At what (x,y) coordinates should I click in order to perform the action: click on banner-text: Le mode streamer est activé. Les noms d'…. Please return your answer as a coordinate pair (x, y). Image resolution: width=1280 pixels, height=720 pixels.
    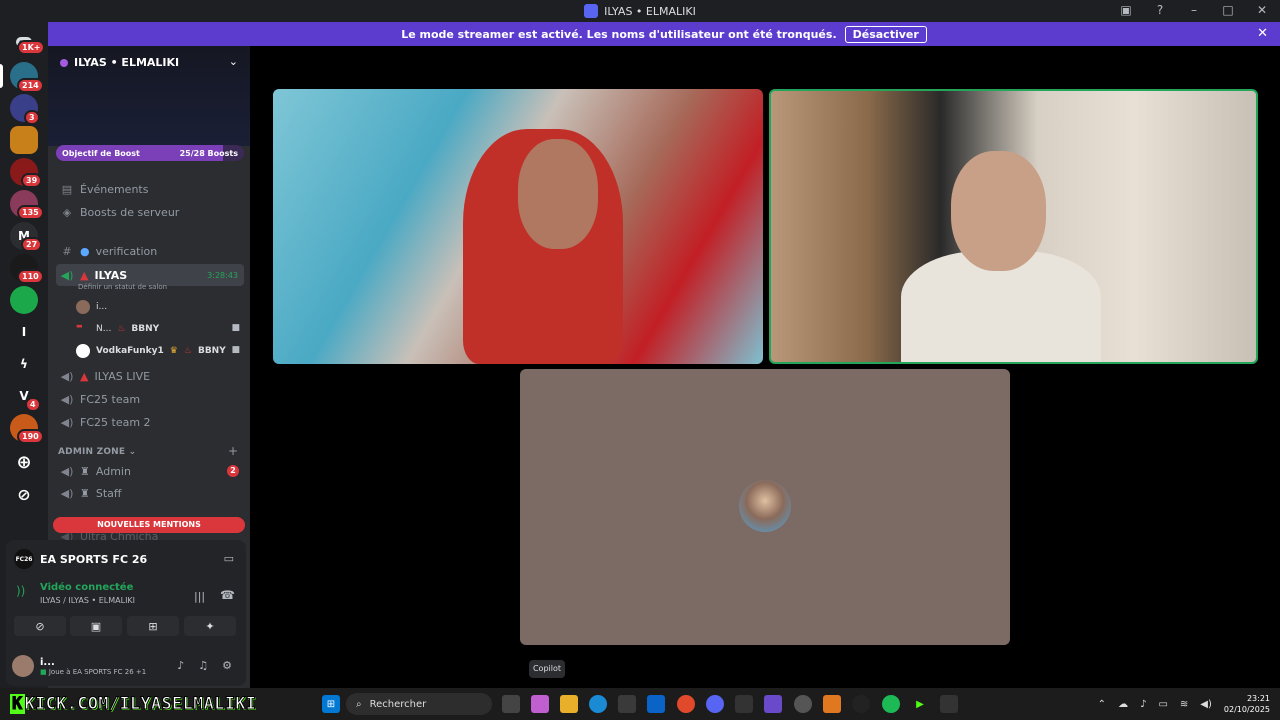
    Looking at the image, I should click on (619, 34).